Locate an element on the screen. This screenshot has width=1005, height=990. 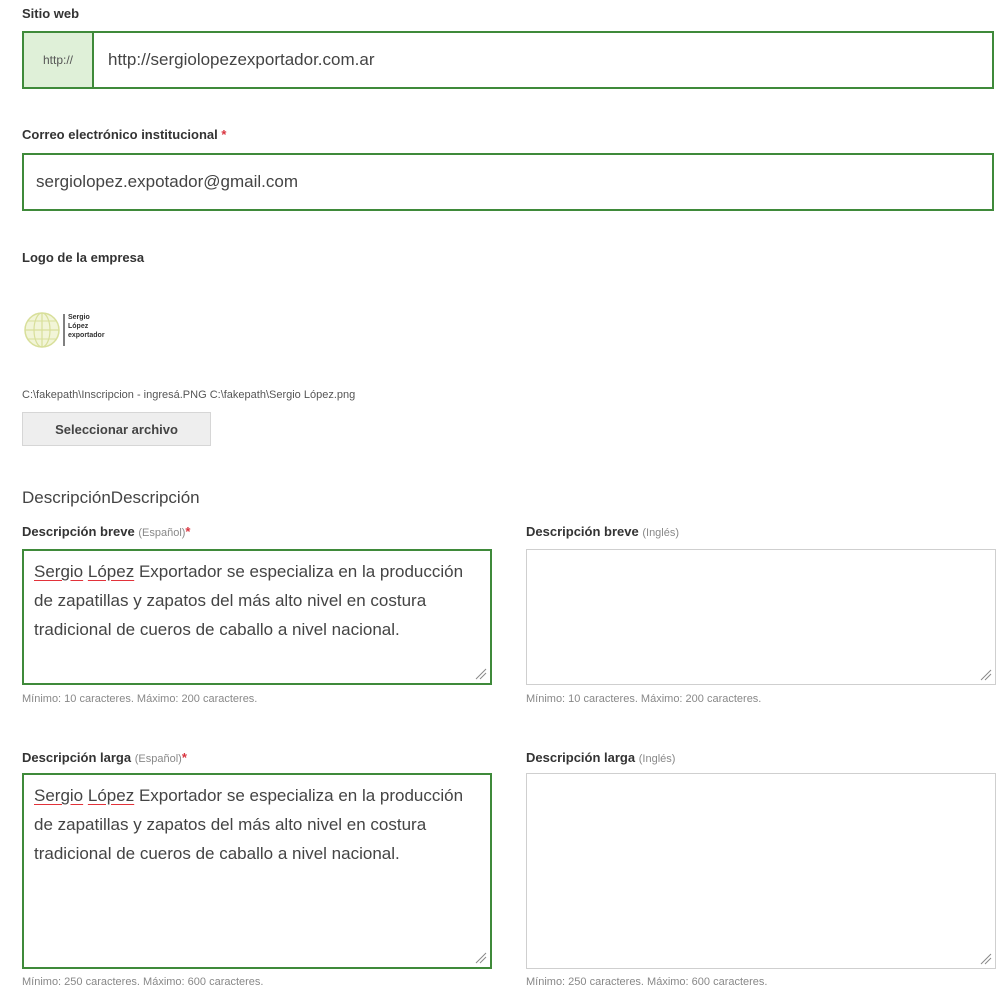
long-desc-es-label: Descripción larga (Español)* is located at coordinates (104, 757).